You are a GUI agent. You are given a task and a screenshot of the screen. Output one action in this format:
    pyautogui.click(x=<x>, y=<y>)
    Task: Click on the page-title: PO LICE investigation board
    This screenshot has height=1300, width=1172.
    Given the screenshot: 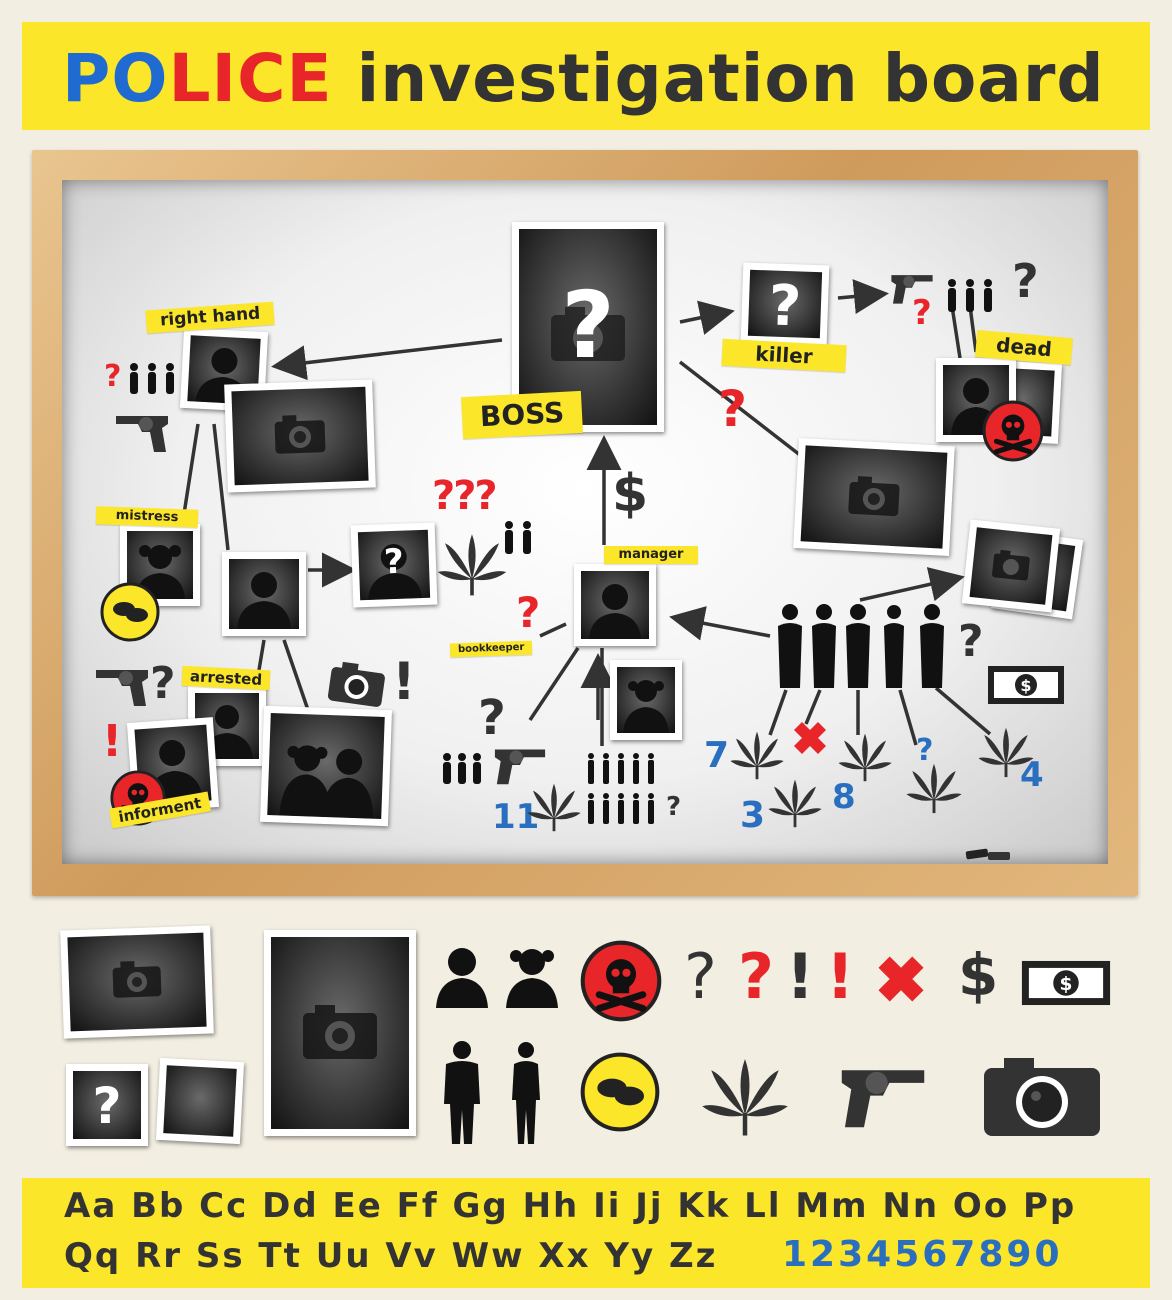 What is the action you would take?
    pyautogui.click(x=583, y=78)
    